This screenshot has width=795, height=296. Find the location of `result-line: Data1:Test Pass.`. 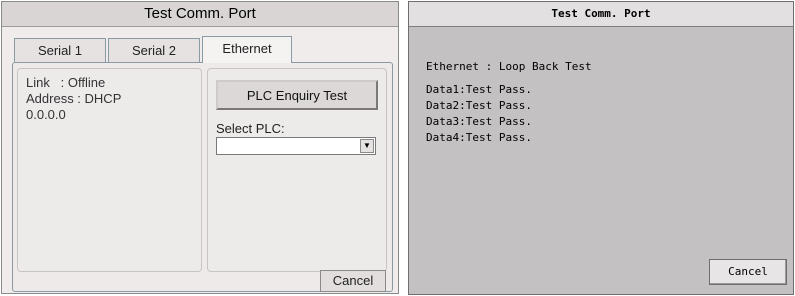

result-line: Data1:Test Pass. is located at coordinates (479, 89).